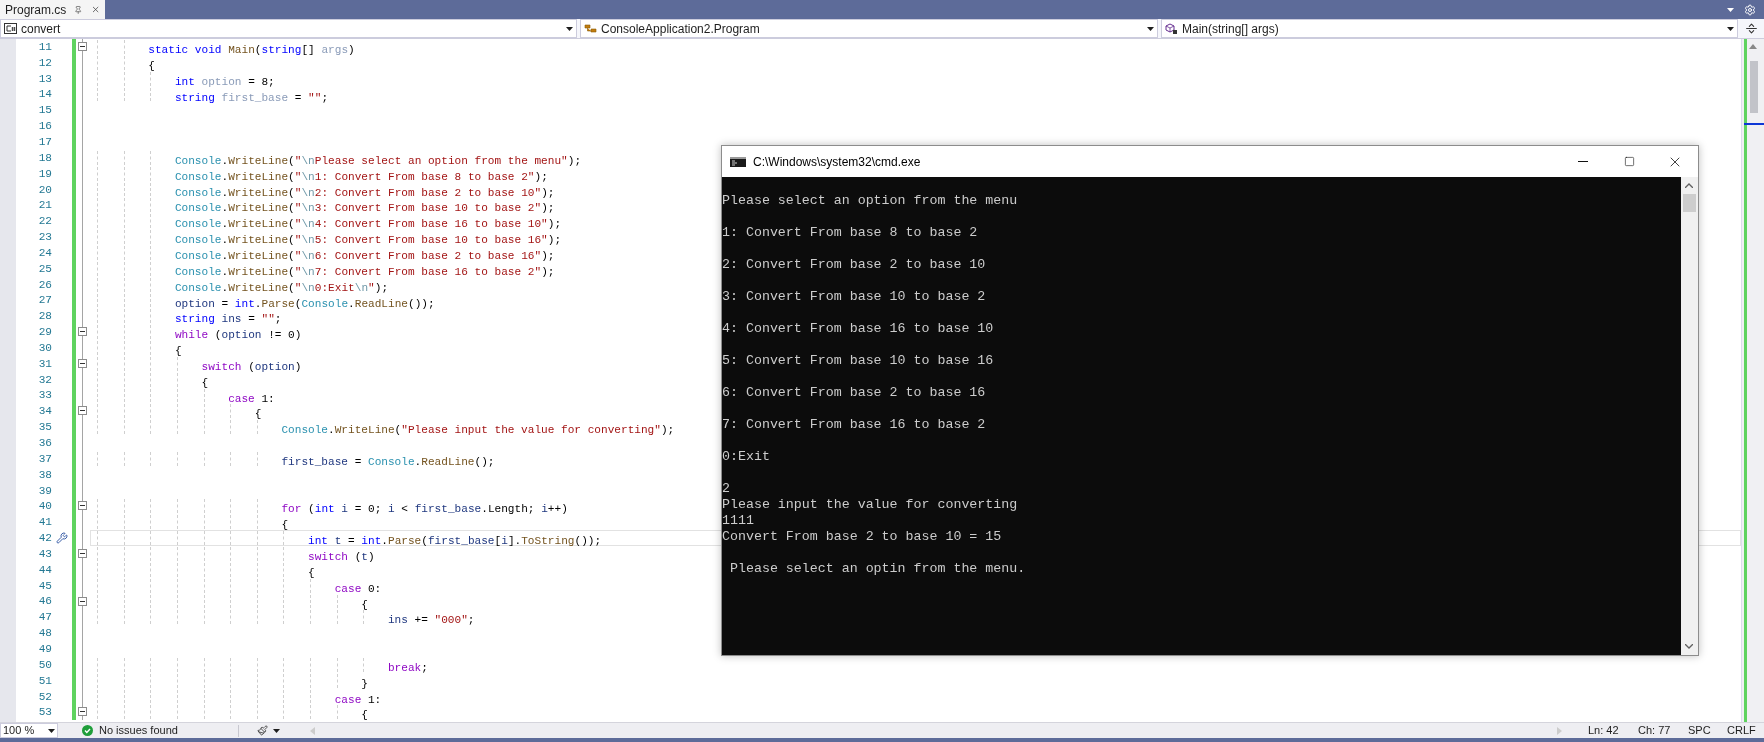 The image size is (1764, 742). What do you see at coordinates (364, 192) in the screenshot?
I see `code-line: Console.WriteLine("\n2: Convert From base 2 to base 10");` at bounding box center [364, 192].